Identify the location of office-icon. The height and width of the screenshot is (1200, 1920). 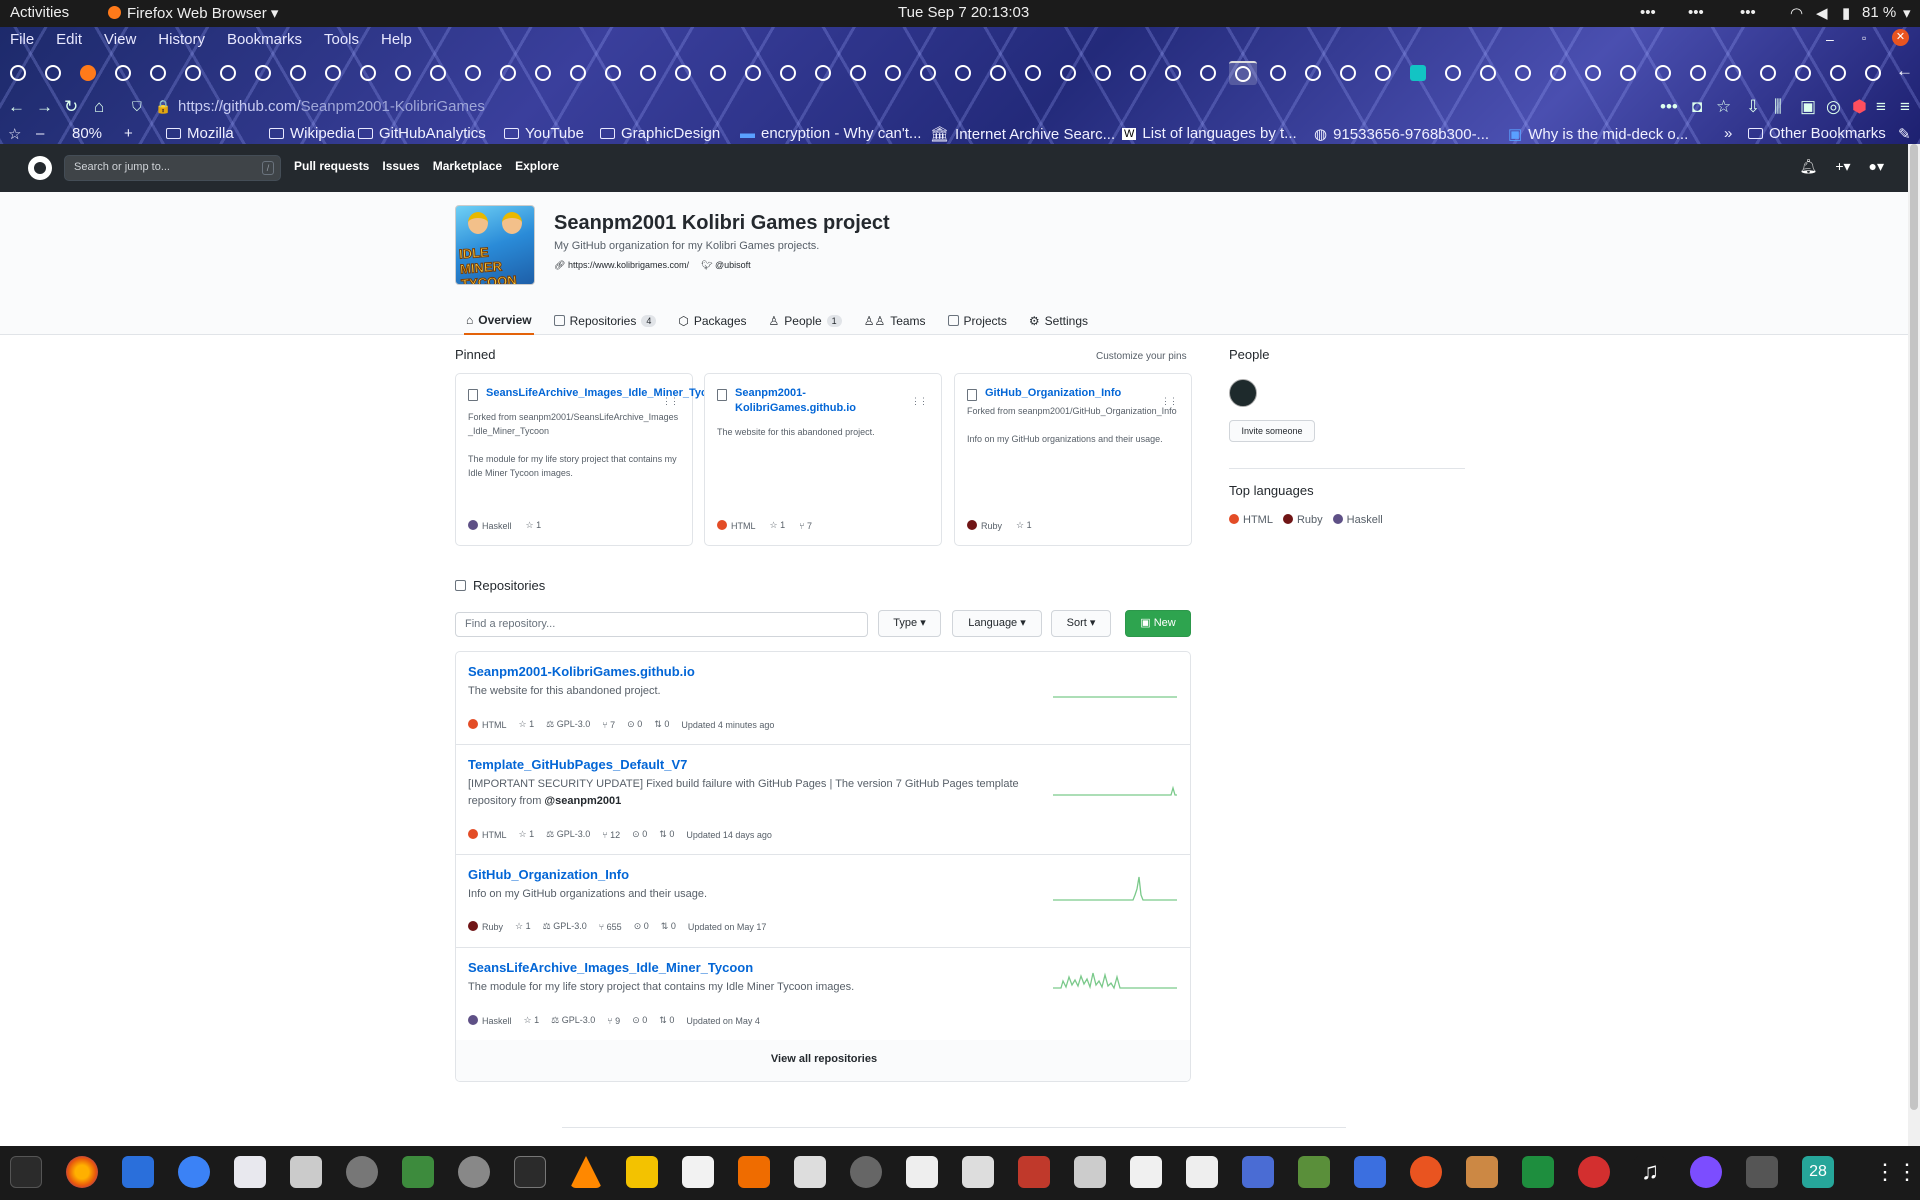
(922, 1172).